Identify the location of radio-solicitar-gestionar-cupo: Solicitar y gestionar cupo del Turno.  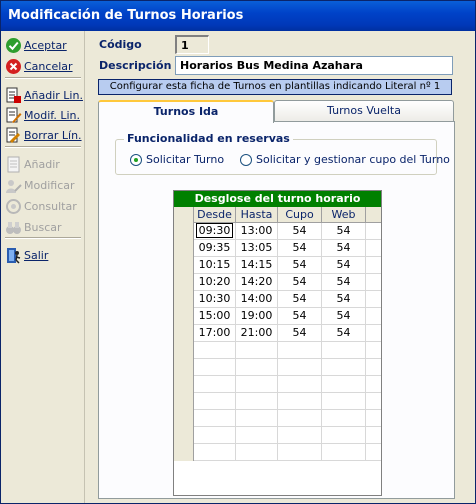
(345, 159).